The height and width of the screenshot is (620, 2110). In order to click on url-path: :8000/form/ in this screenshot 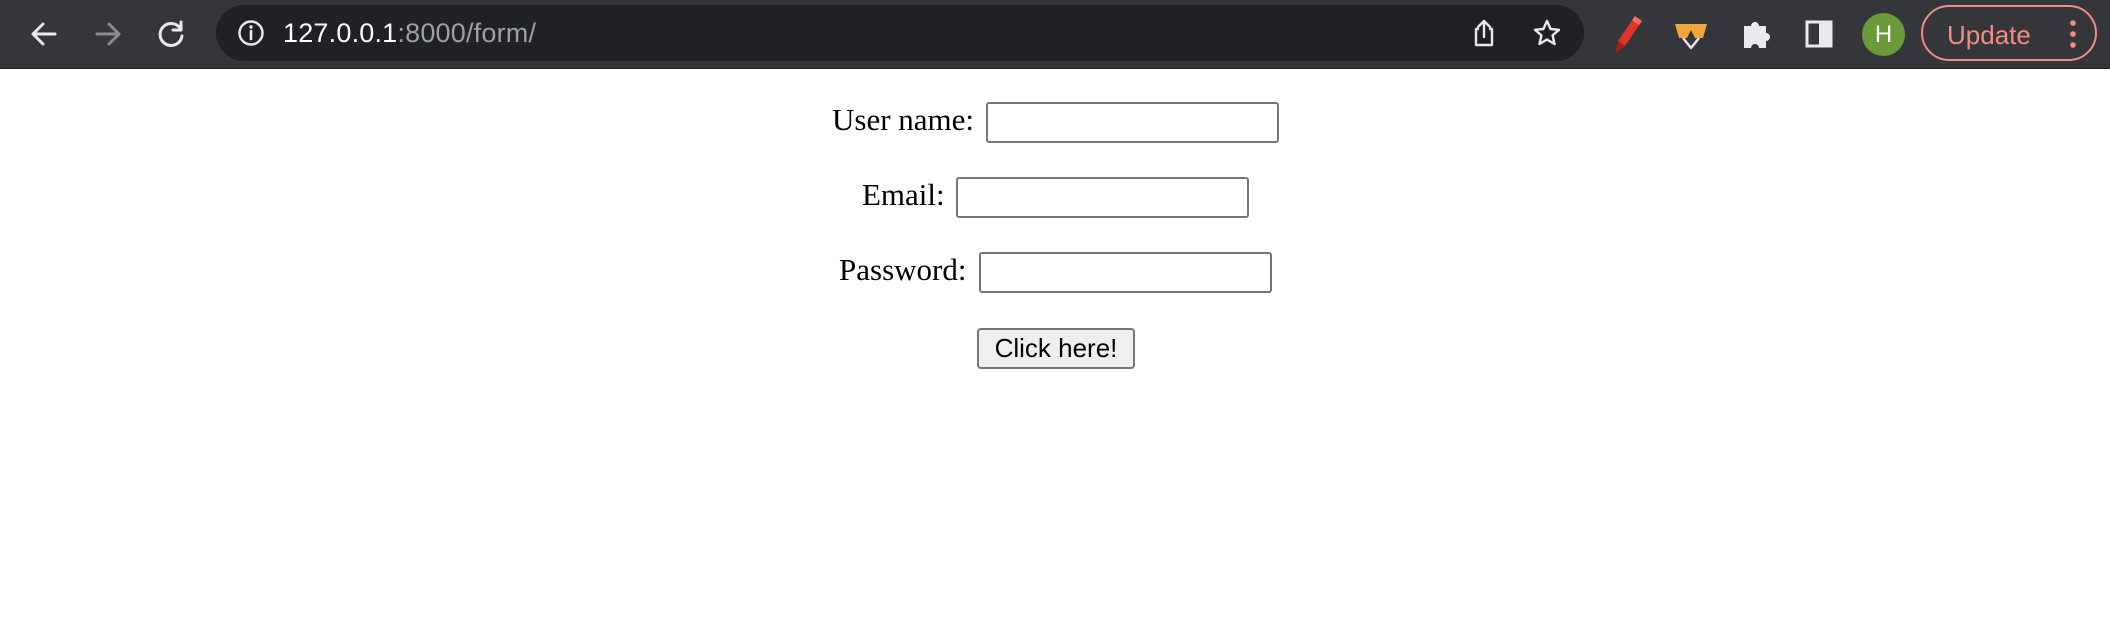, I will do `click(467, 33)`.